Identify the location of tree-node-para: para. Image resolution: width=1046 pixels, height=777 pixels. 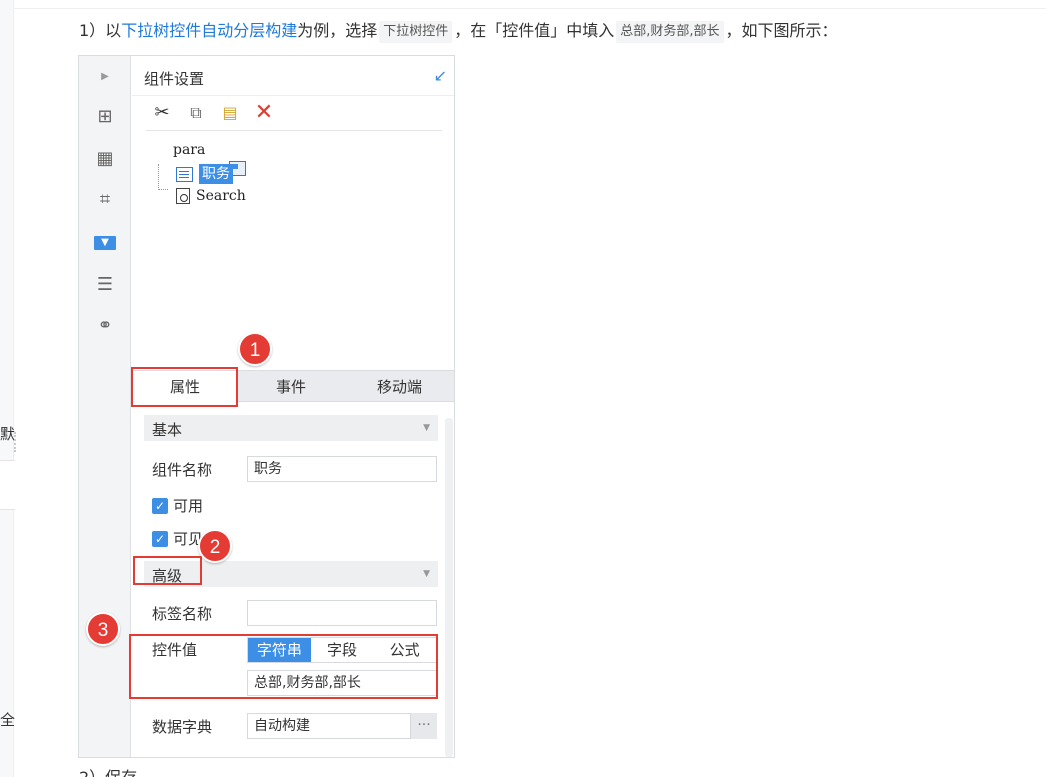
(198, 159).